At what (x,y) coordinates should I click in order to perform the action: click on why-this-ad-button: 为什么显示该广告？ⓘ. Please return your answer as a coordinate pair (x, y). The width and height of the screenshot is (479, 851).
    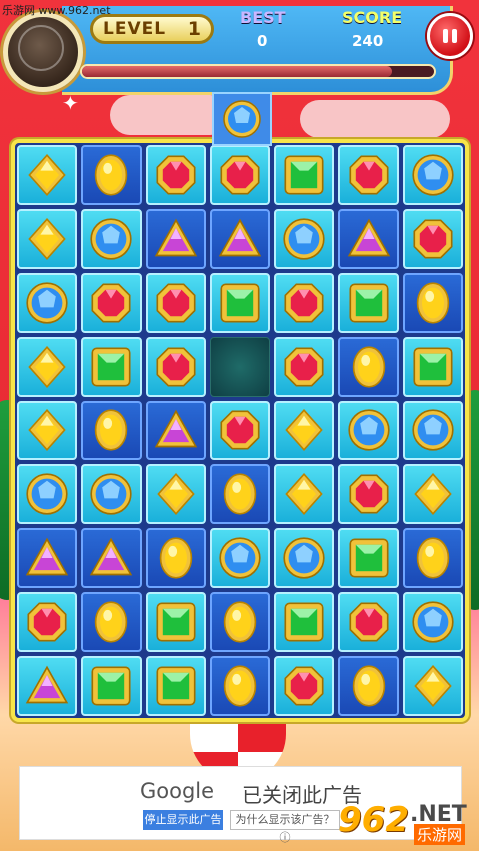
    Looking at the image, I should click on (285, 827).